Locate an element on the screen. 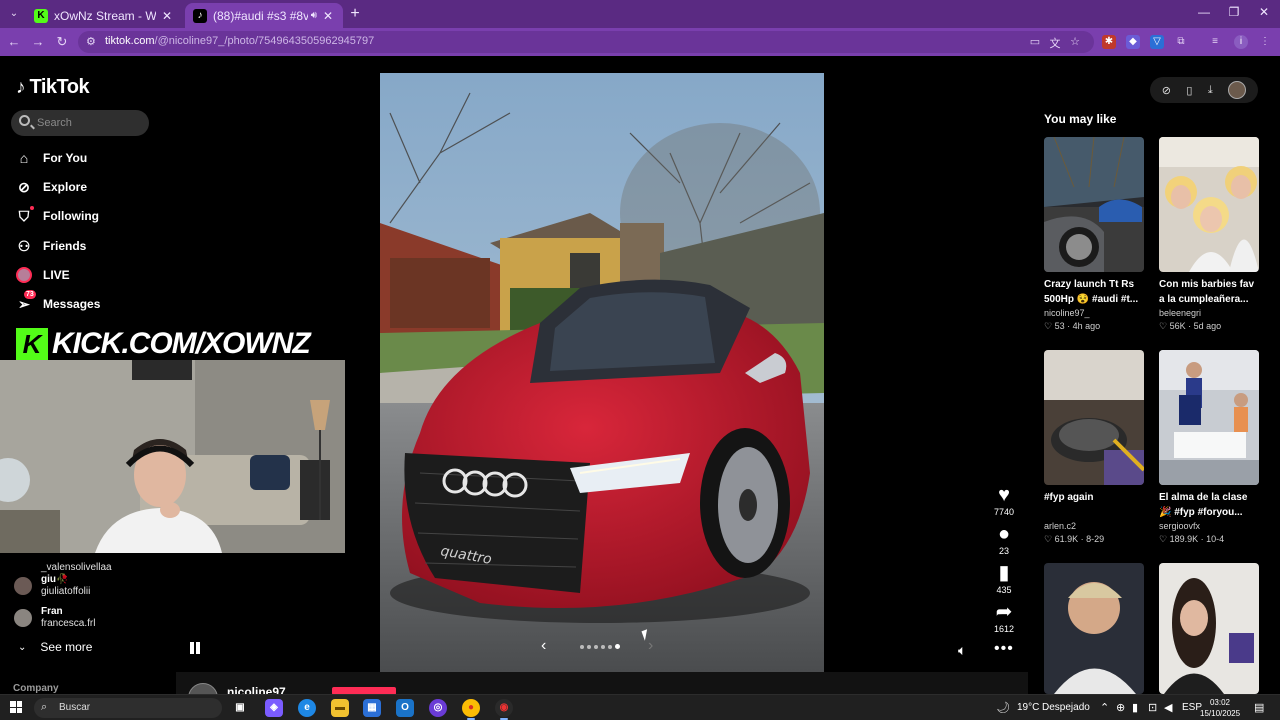 This screenshot has height=720, width=1280. chevron-left-icon: ‹ is located at coordinates (543, 646).